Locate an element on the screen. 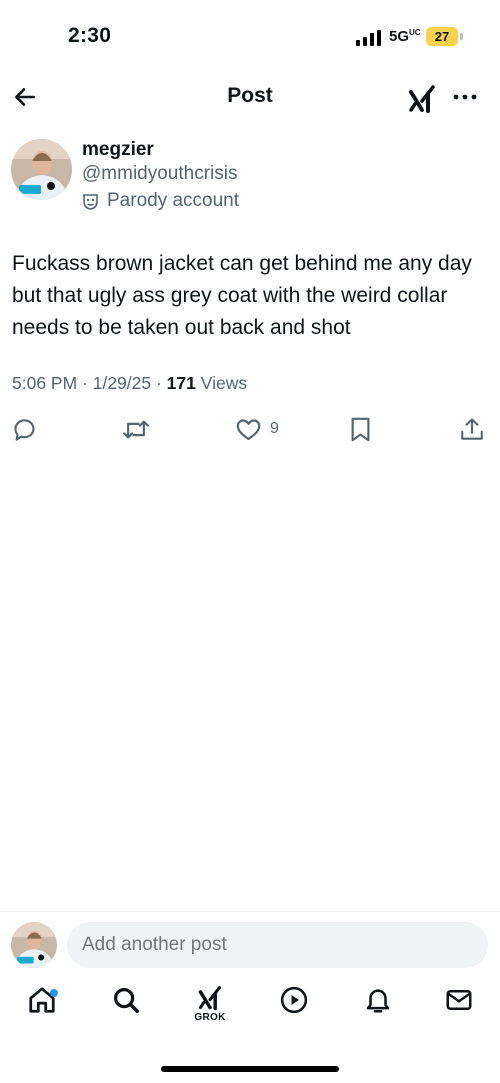  post-actions: 9 is located at coordinates (250, 429).